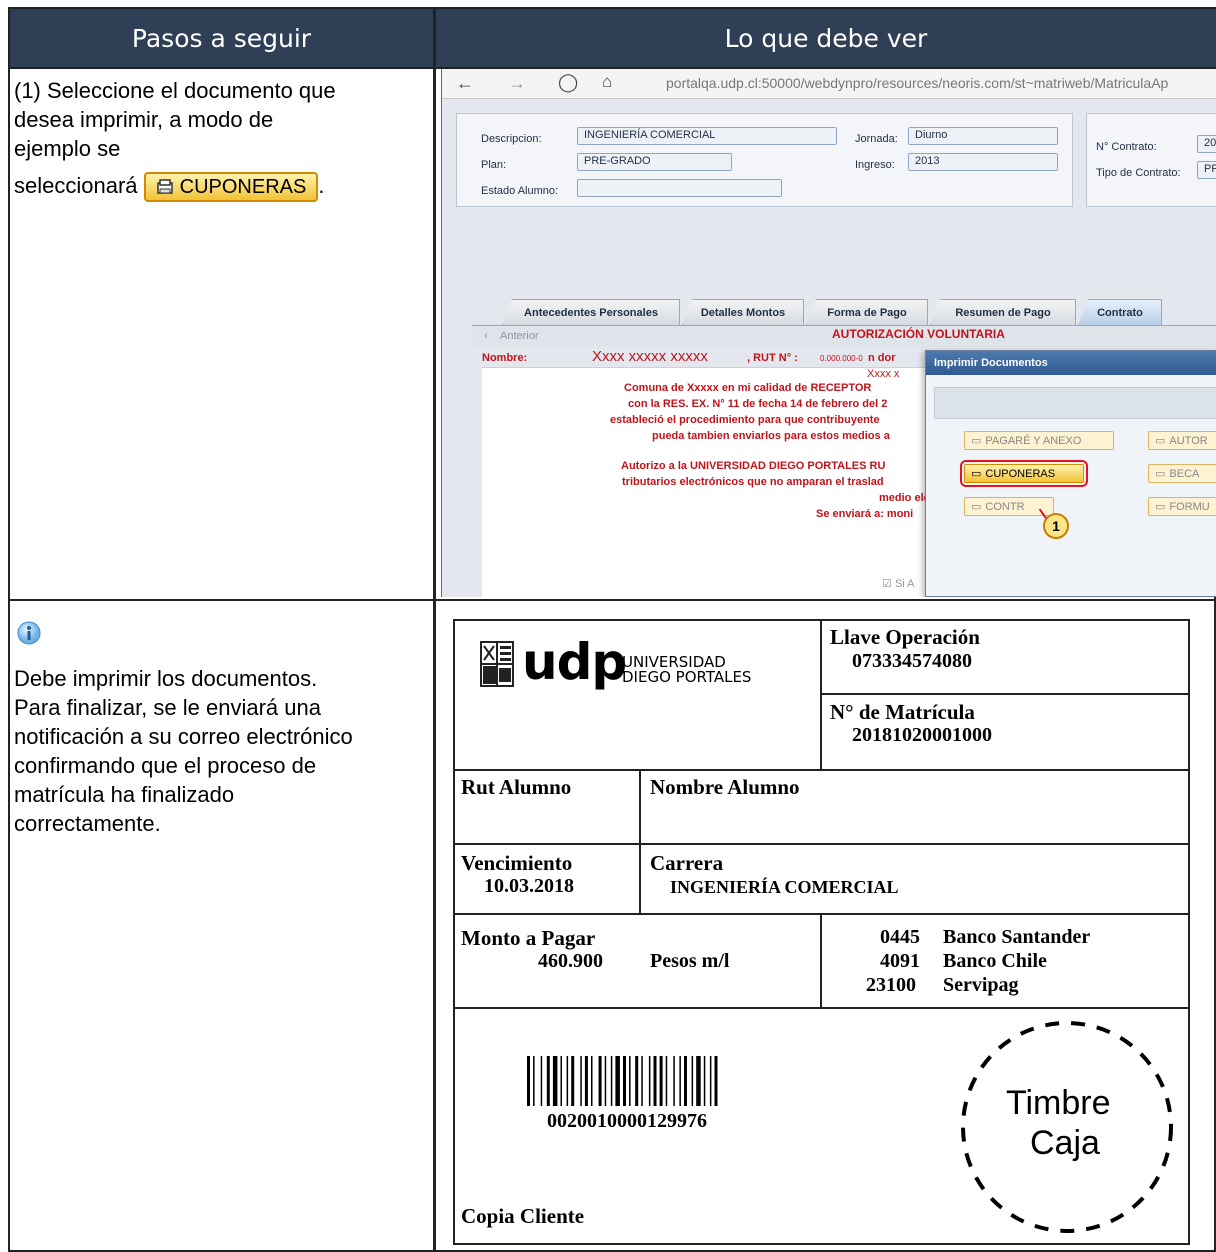 The width and height of the screenshot is (1216, 1252). I want to click on printer-icon, so click(164, 186).